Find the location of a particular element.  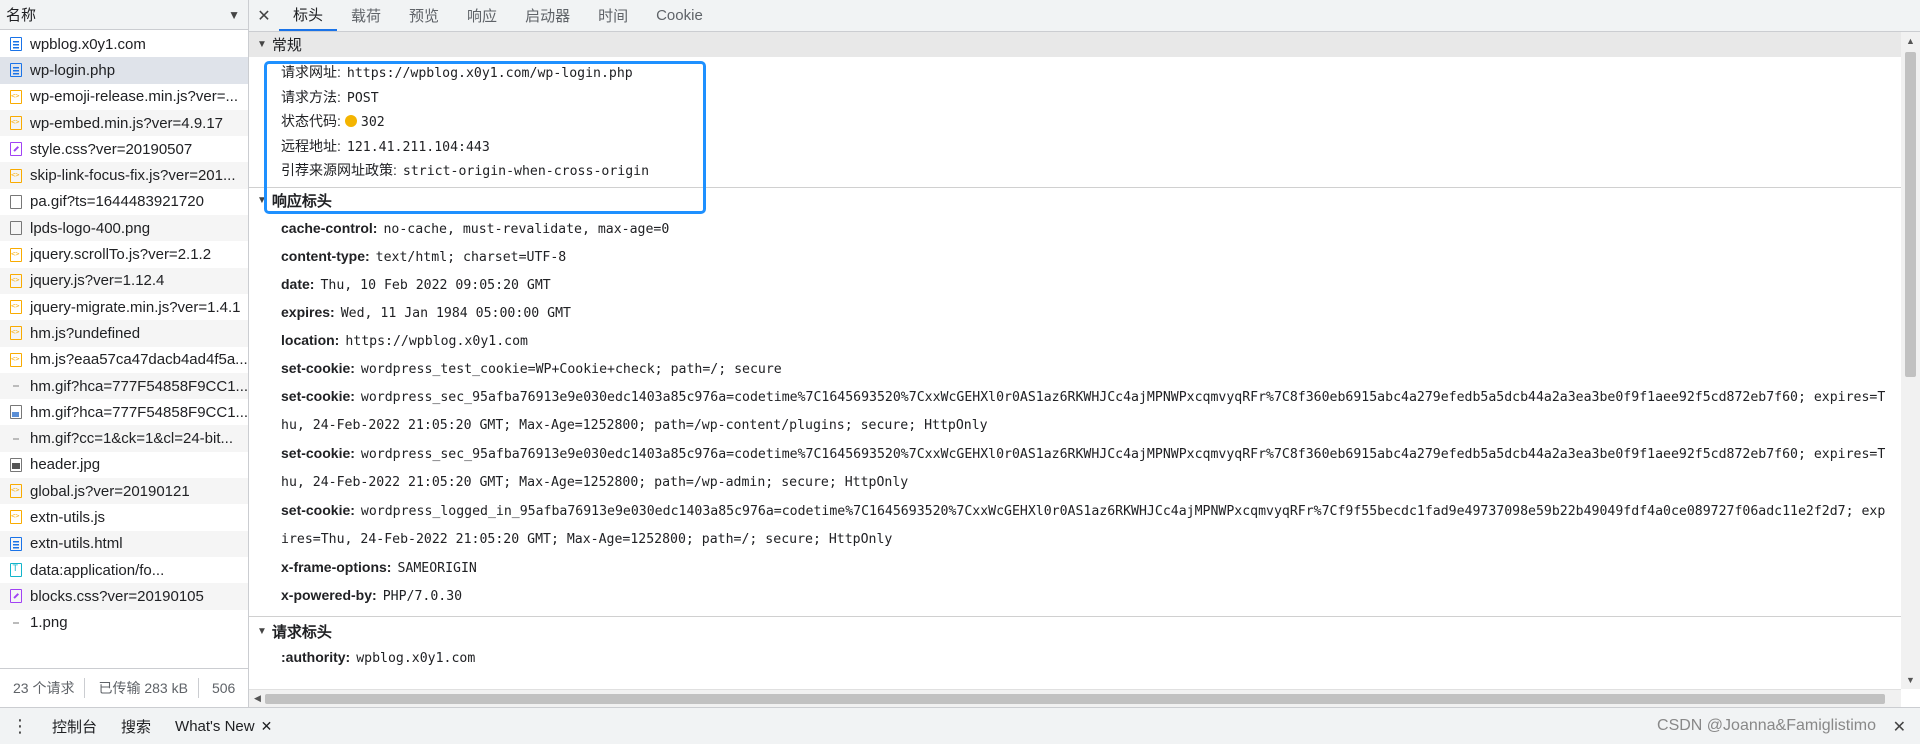

vertical-scrollbar: ▲ ▼ is located at coordinates (1910, 360).